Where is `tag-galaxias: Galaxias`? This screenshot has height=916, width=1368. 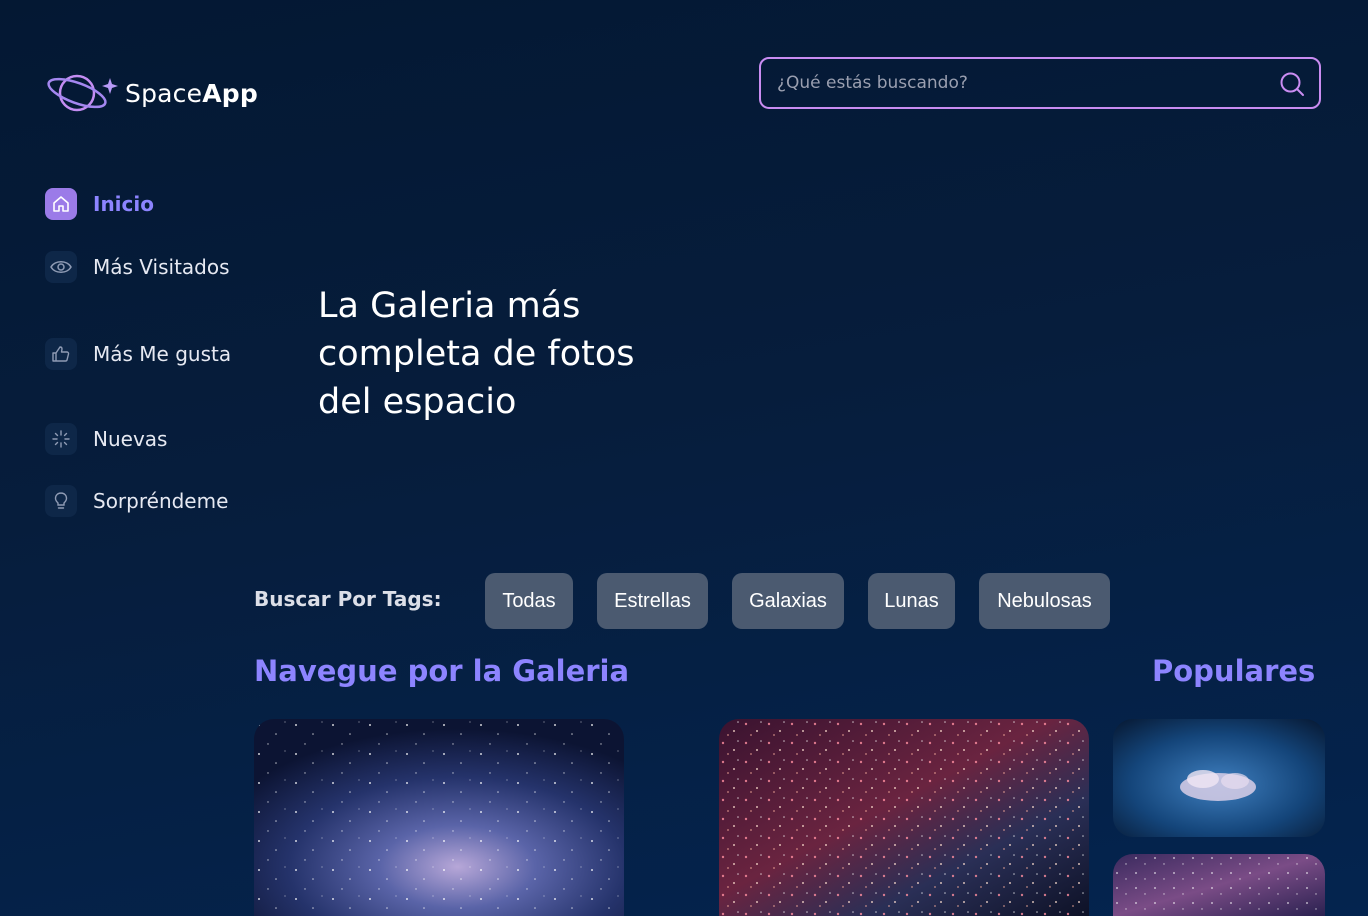
tag-galaxias: Galaxias is located at coordinates (788, 601).